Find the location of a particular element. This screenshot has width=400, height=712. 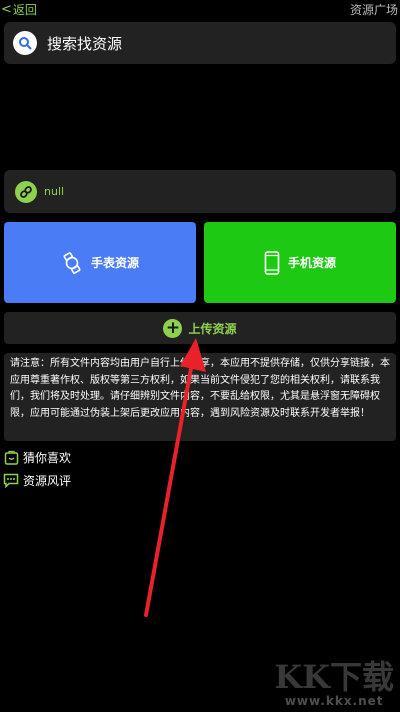

watermark: KK下载 www.kkx.net is located at coordinates (334, 684).